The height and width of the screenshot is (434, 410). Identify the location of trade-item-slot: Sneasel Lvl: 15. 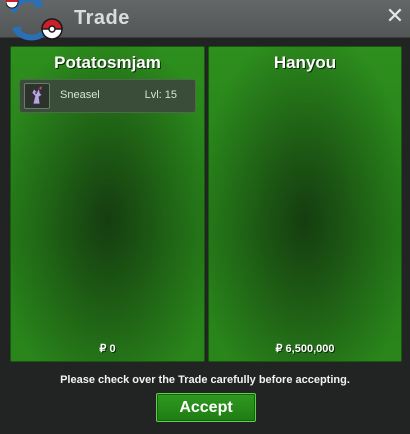
(107, 96).